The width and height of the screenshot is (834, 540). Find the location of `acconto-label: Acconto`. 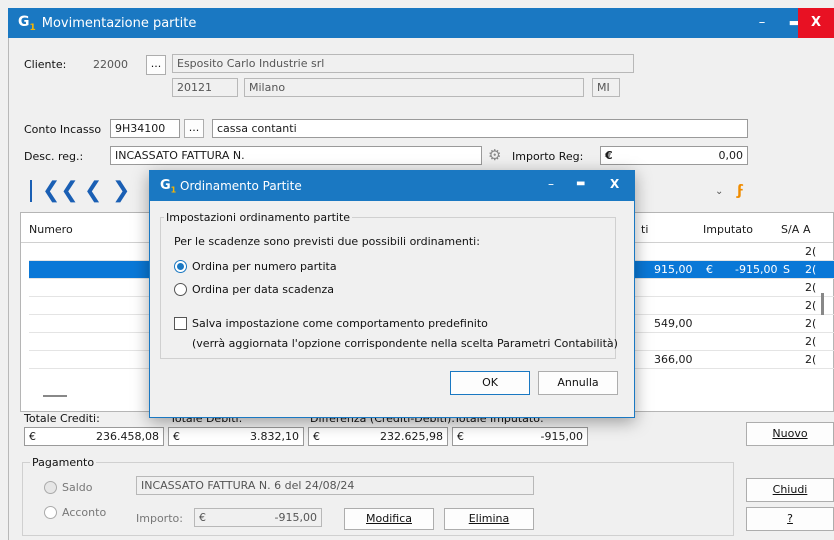

acconto-label: Acconto is located at coordinates (84, 512).